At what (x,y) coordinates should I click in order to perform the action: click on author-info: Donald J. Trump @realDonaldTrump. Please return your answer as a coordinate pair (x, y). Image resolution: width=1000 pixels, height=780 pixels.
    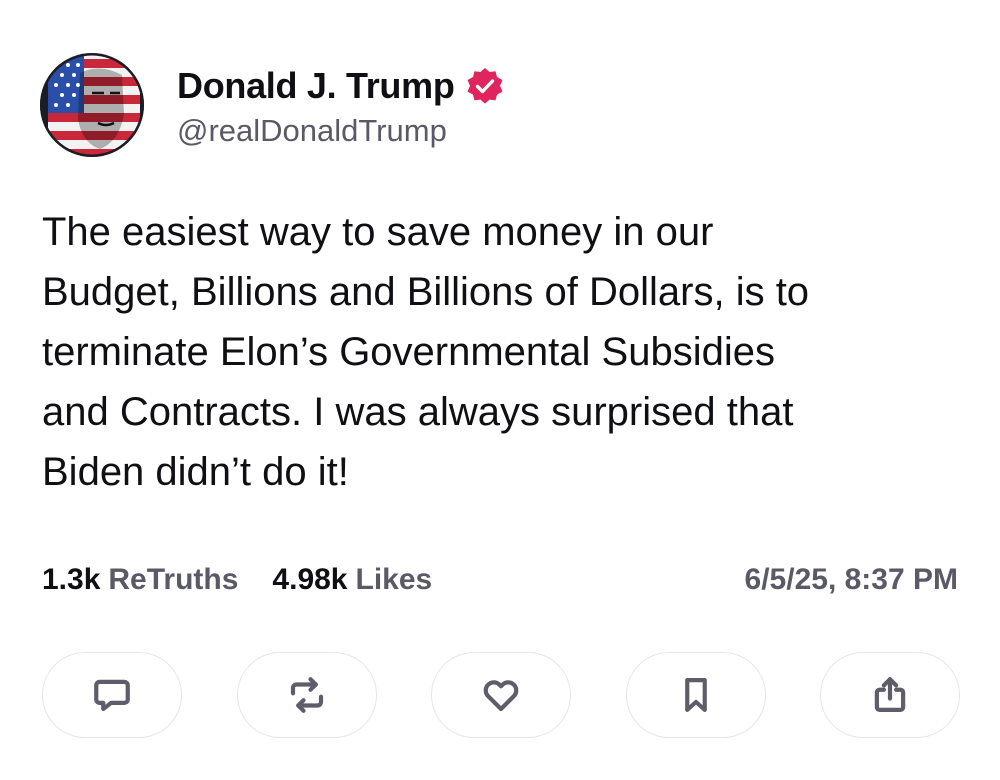
    Looking at the image, I should click on (341, 105).